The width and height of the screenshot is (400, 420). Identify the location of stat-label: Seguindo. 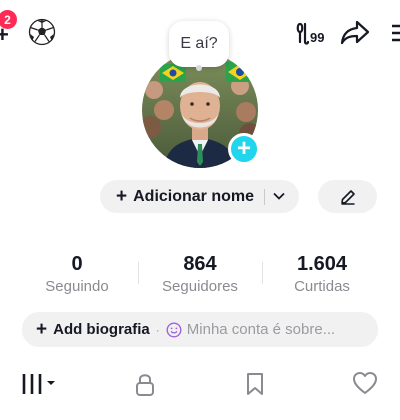
(77, 286).